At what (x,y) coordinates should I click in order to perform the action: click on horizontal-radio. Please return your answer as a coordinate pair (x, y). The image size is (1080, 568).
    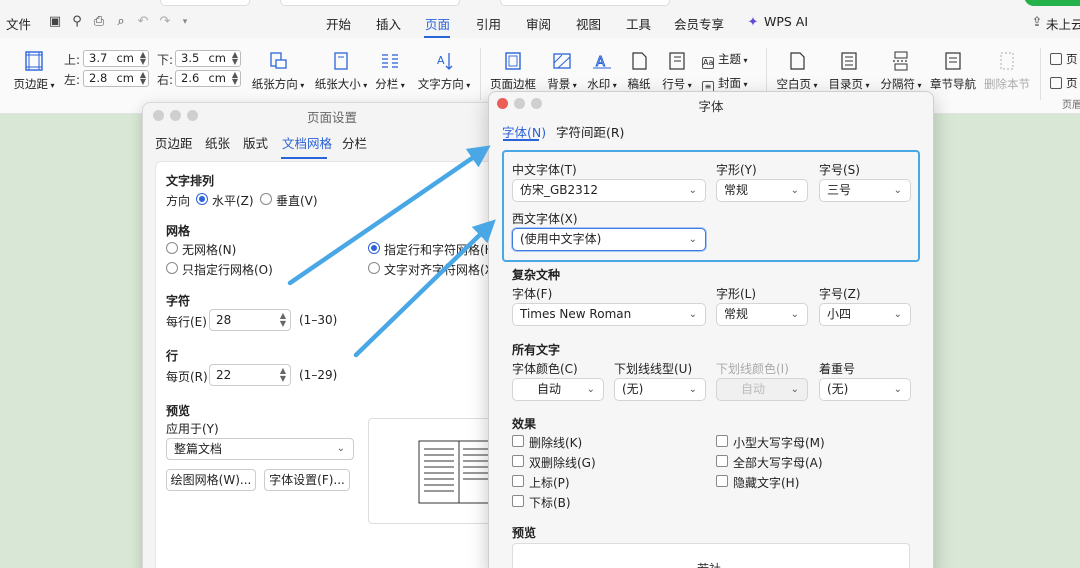
    Looking at the image, I should click on (202, 199).